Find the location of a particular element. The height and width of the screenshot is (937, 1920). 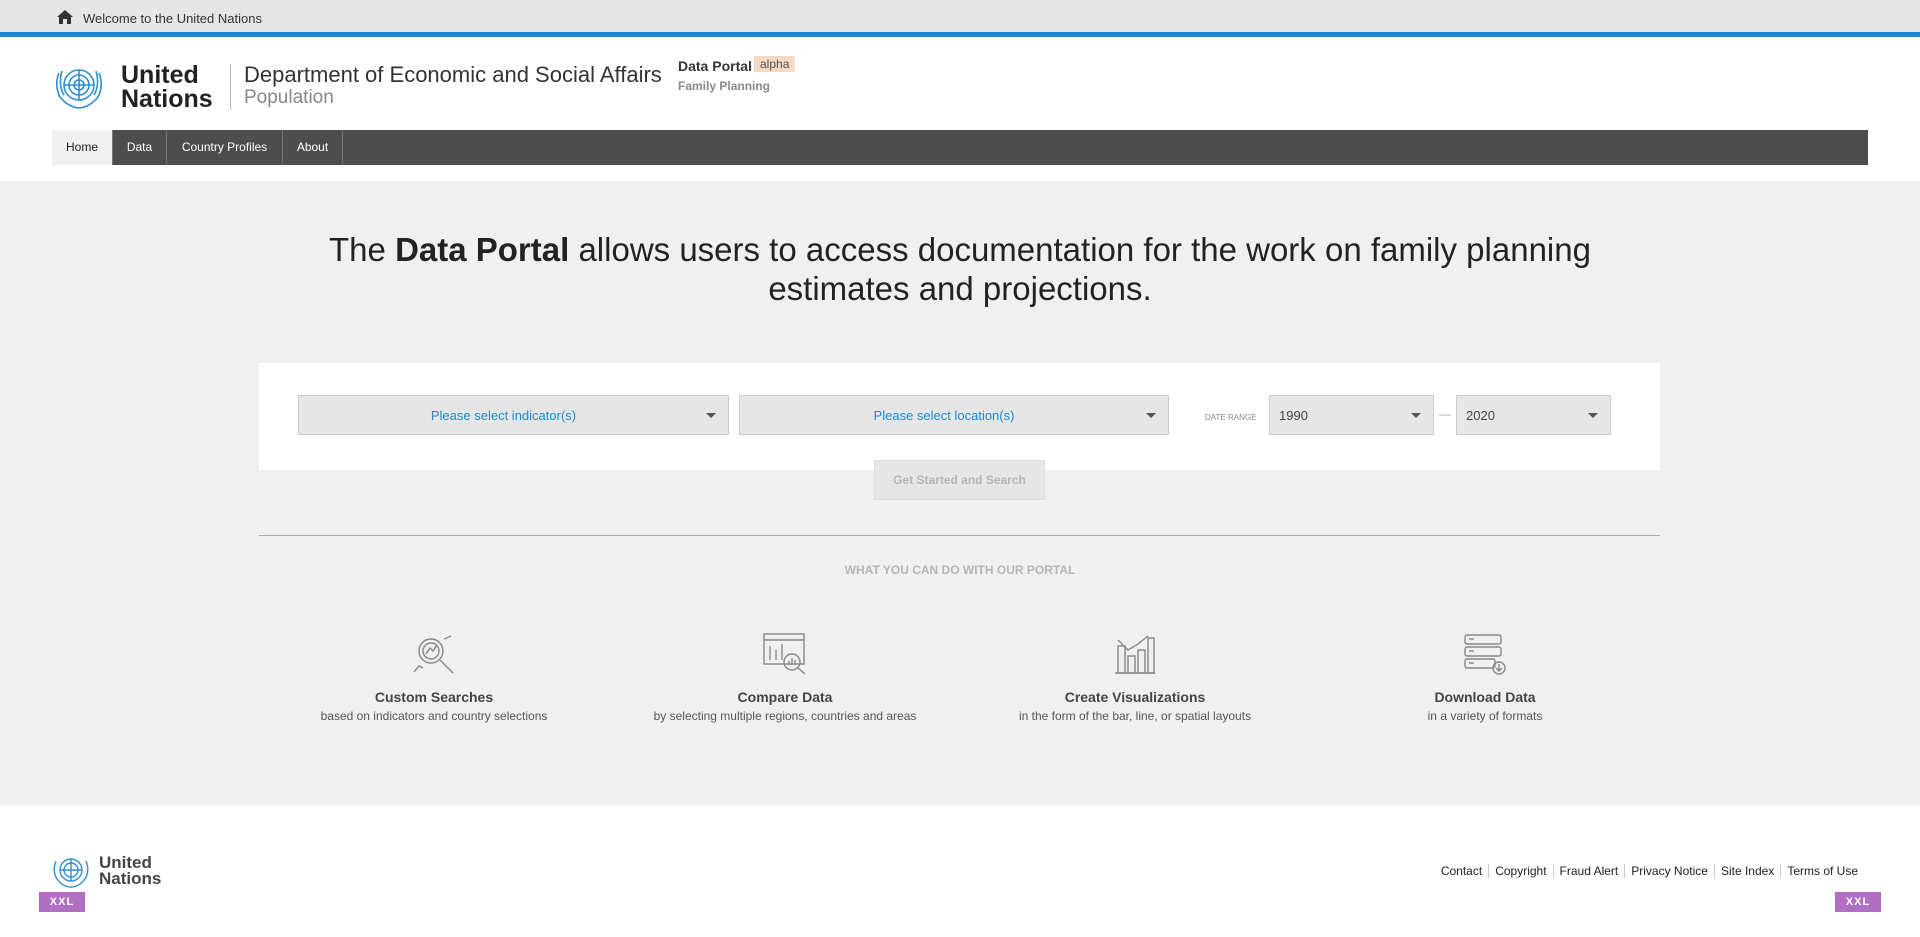

footer-un-wordmark: United Nations is located at coordinates (130, 871).